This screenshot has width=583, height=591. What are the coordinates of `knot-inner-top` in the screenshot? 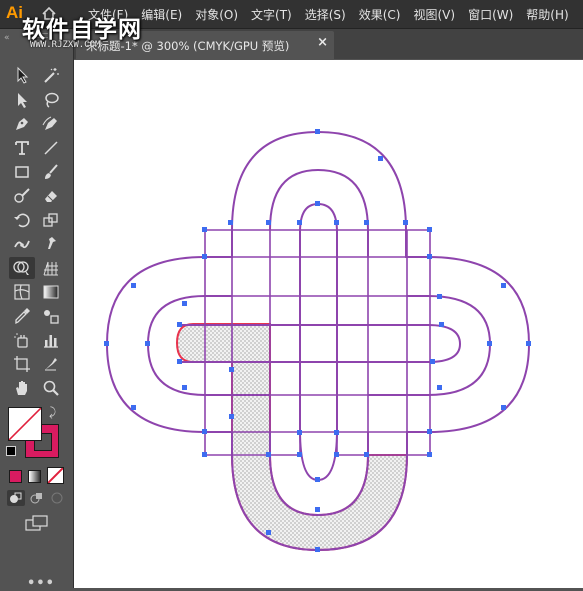 It's located at (318, 342).